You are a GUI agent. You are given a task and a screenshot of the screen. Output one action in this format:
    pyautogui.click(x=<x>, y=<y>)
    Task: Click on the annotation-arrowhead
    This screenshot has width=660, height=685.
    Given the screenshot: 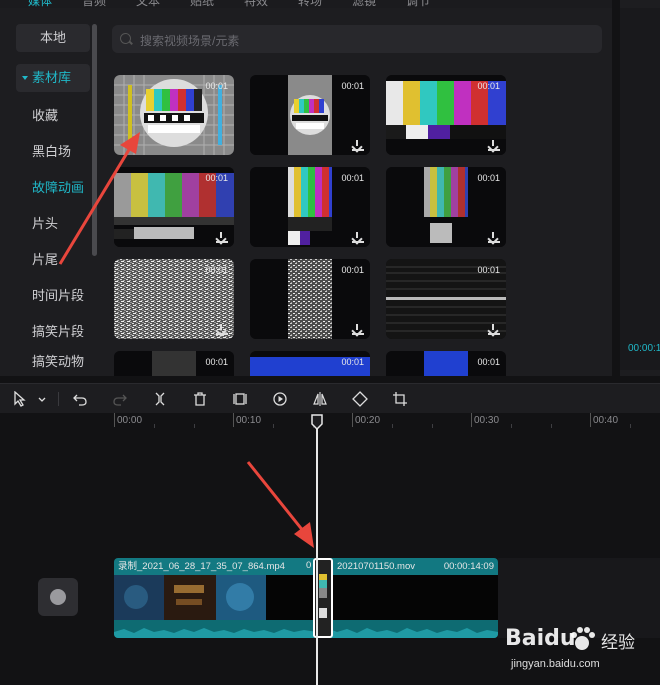 What is the action you would take?
    pyautogui.click(x=304, y=535)
    